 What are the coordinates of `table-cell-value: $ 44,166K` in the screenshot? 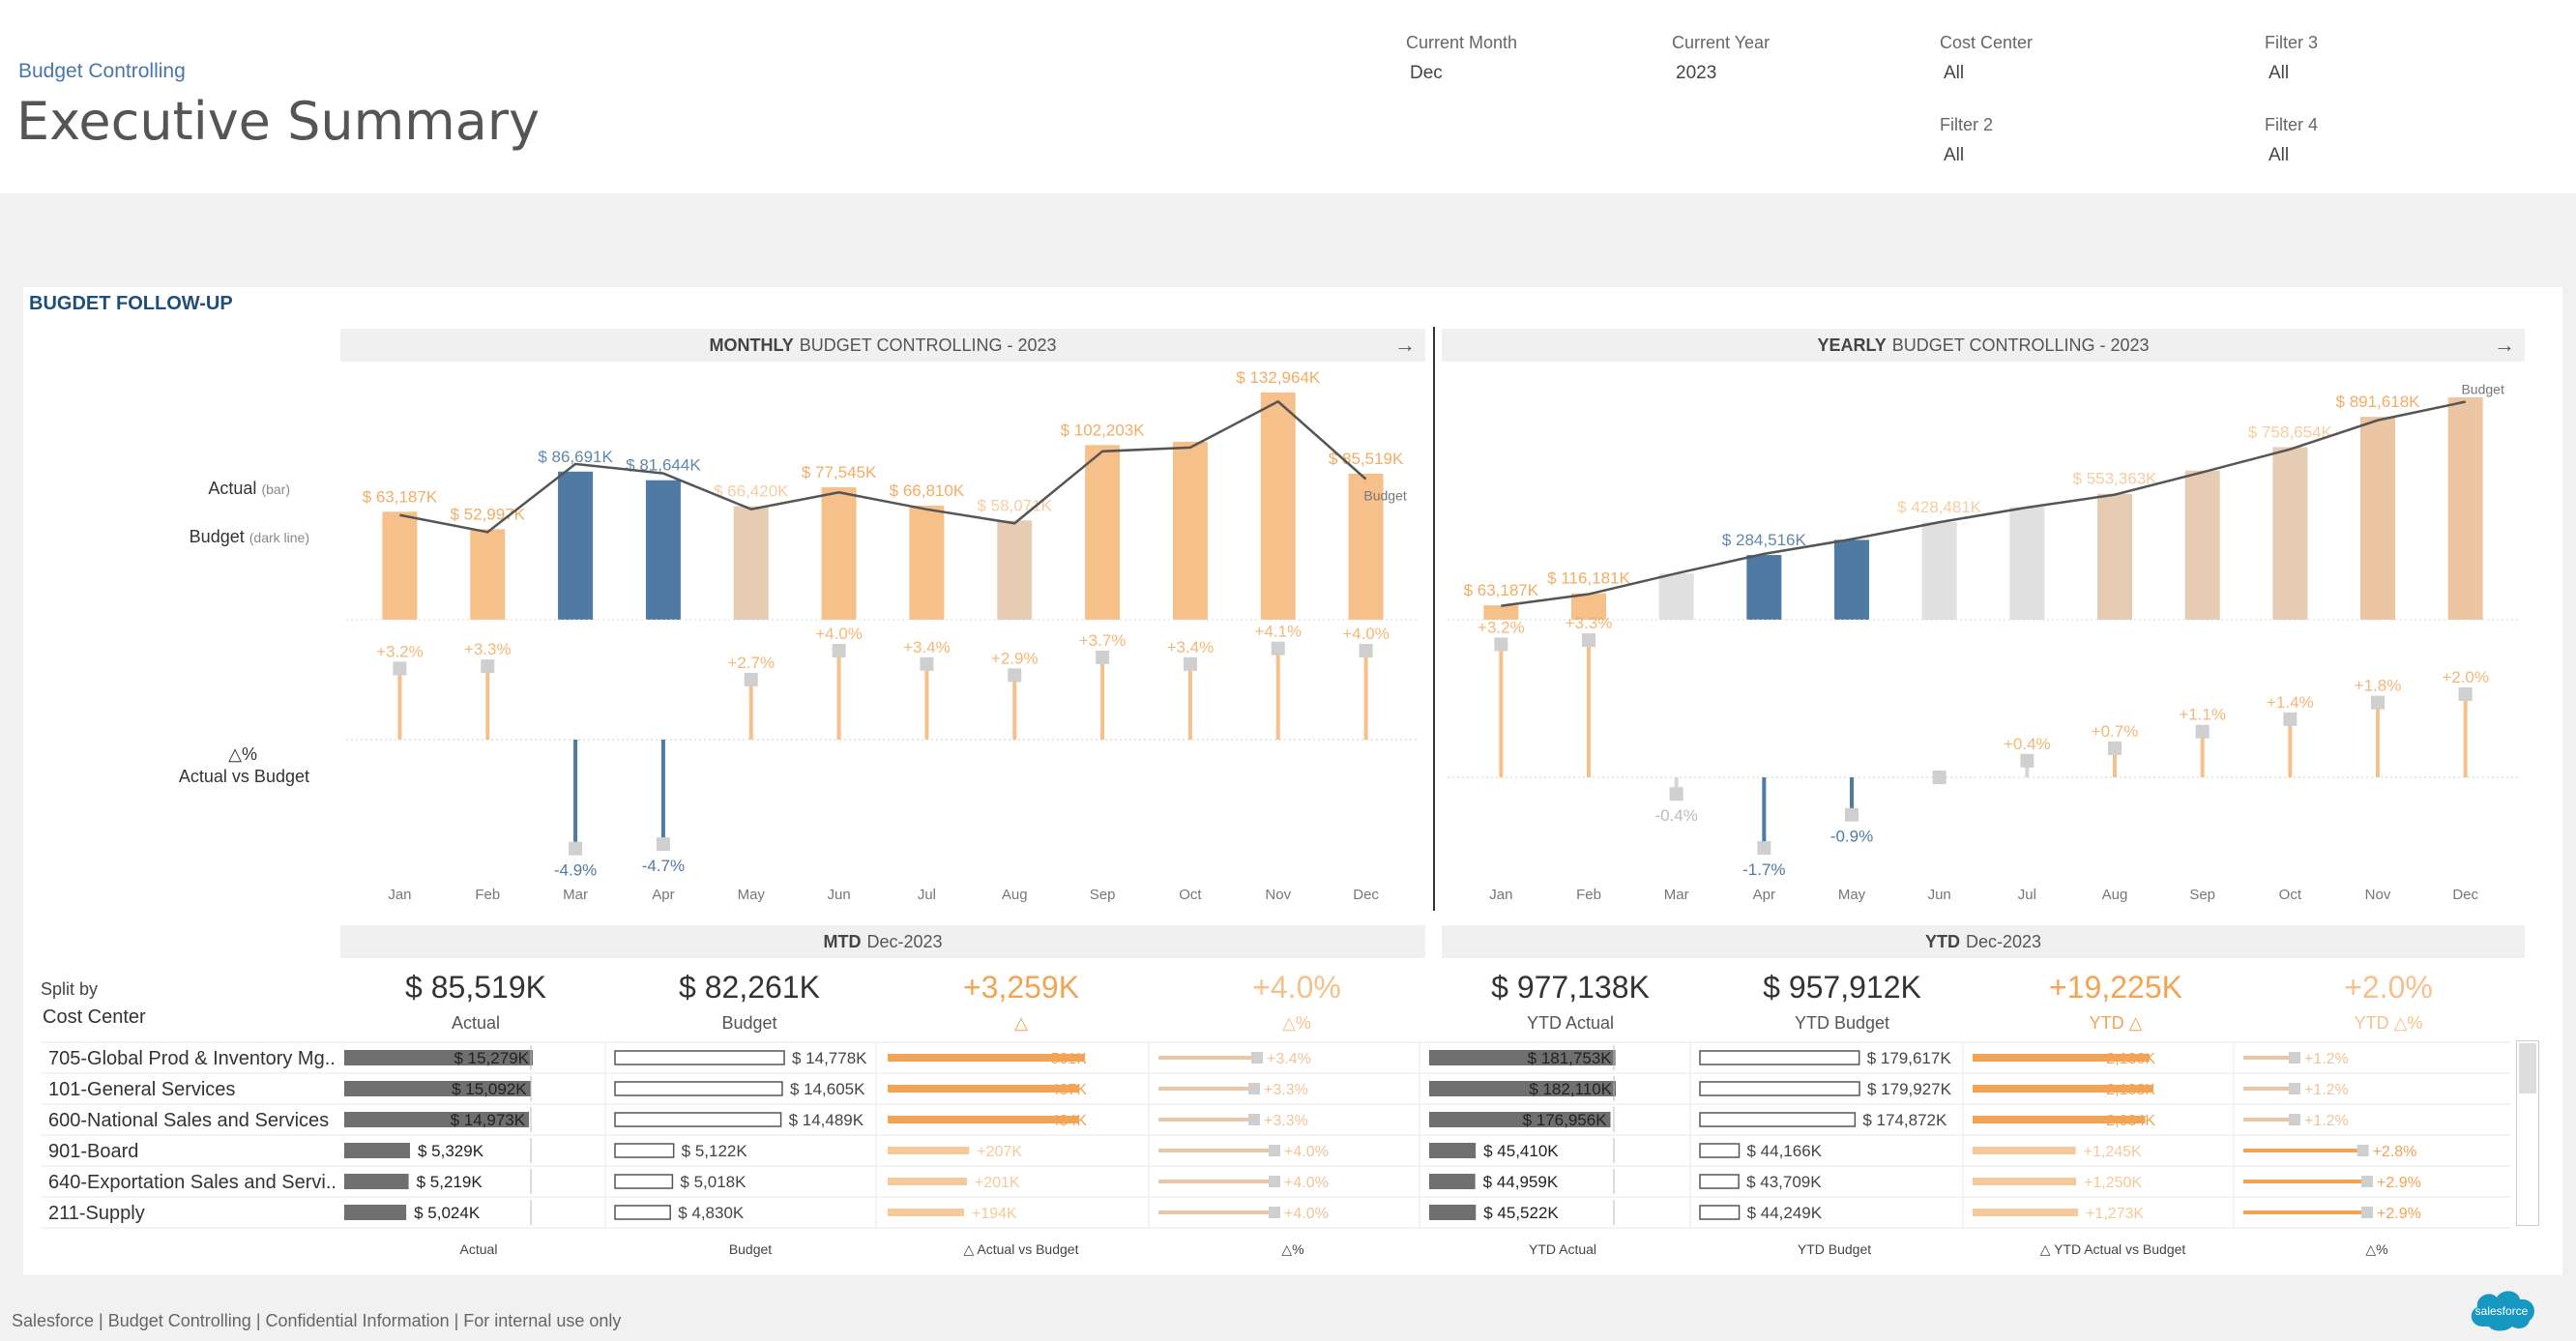 It's located at (1785, 1151).